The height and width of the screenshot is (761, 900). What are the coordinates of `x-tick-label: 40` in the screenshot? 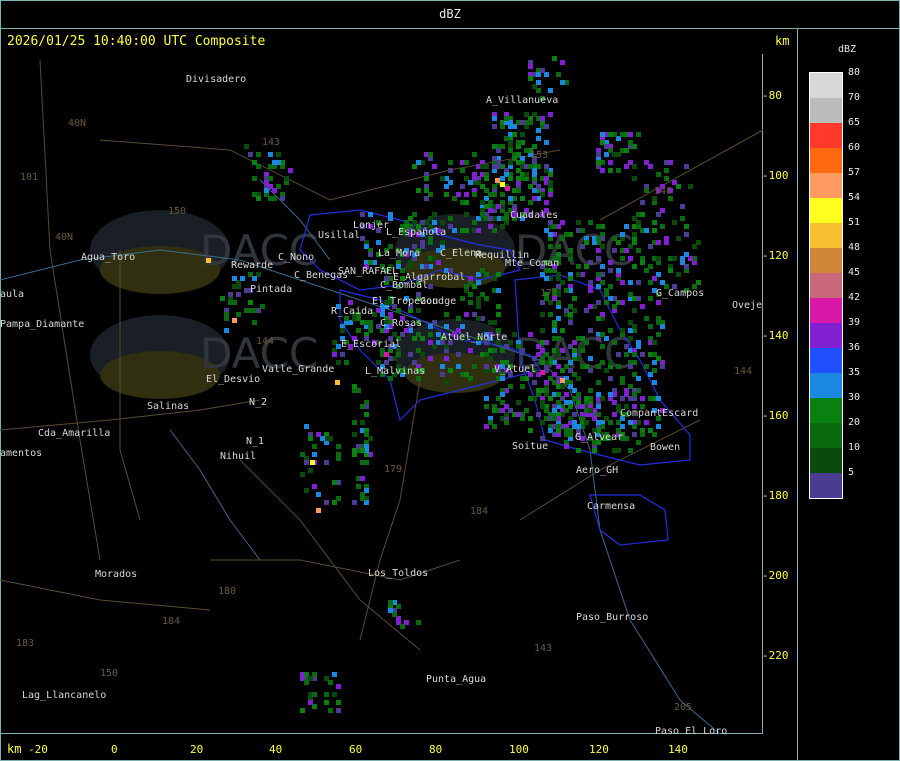 It's located at (276, 749).